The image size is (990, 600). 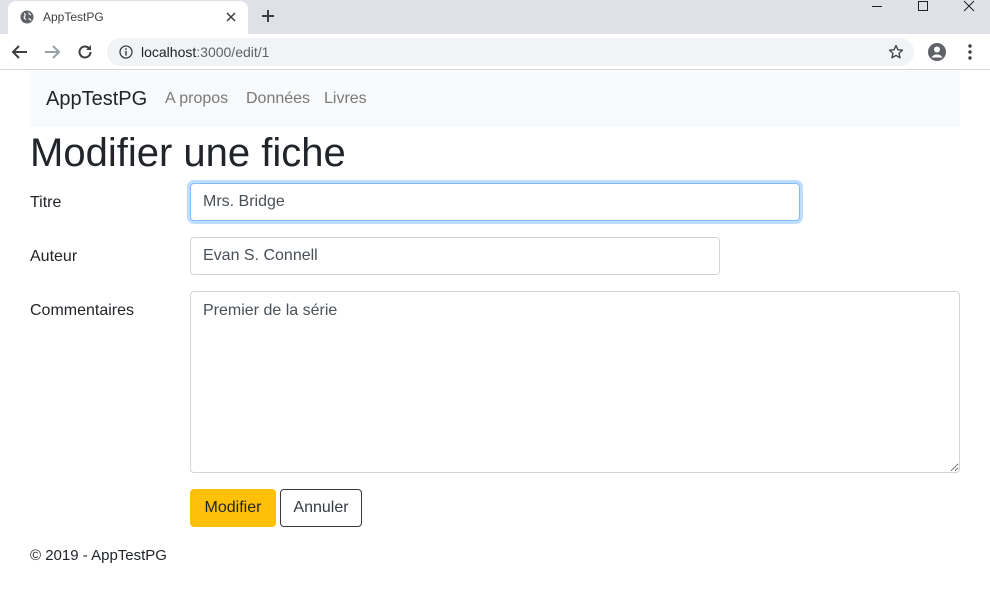 What do you see at coordinates (27, 17) in the screenshot?
I see `globe-icon` at bounding box center [27, 17].